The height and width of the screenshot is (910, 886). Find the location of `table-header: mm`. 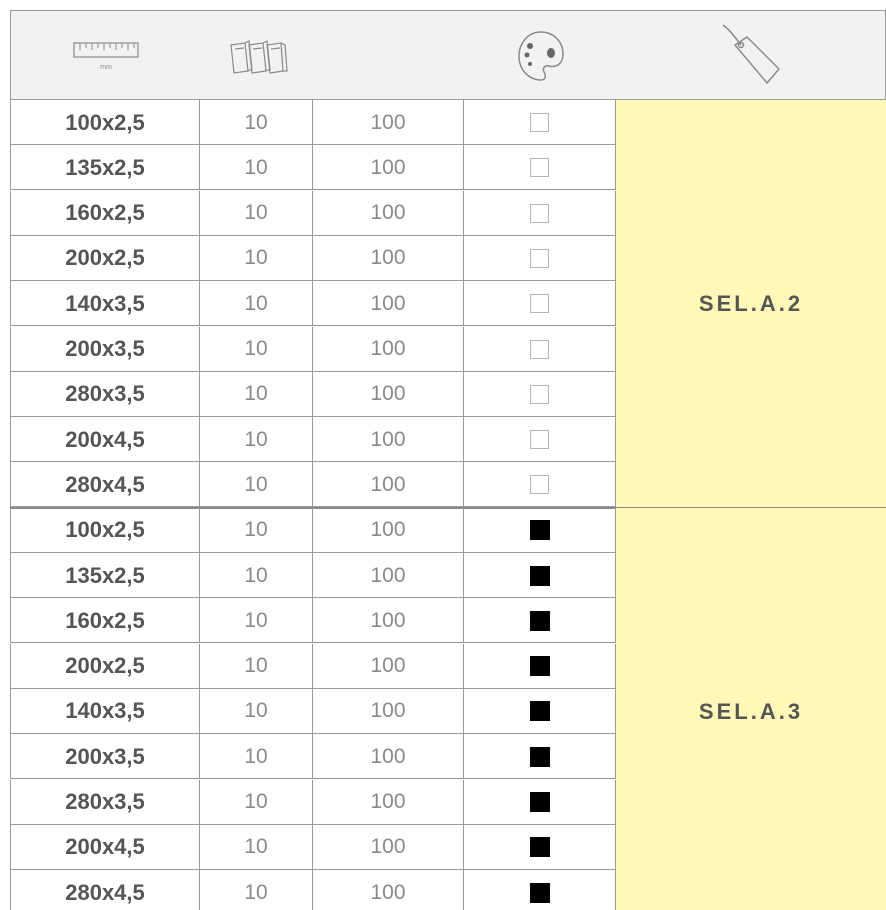

table-header: mm is located at coordinates (448, 55).